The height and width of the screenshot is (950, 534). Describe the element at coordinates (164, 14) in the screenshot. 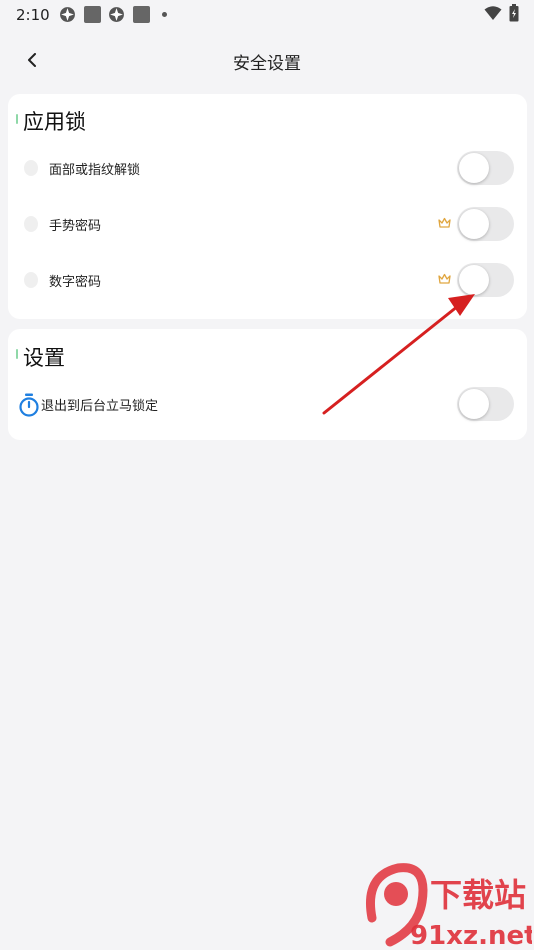

I see `dot-icon` at that location.